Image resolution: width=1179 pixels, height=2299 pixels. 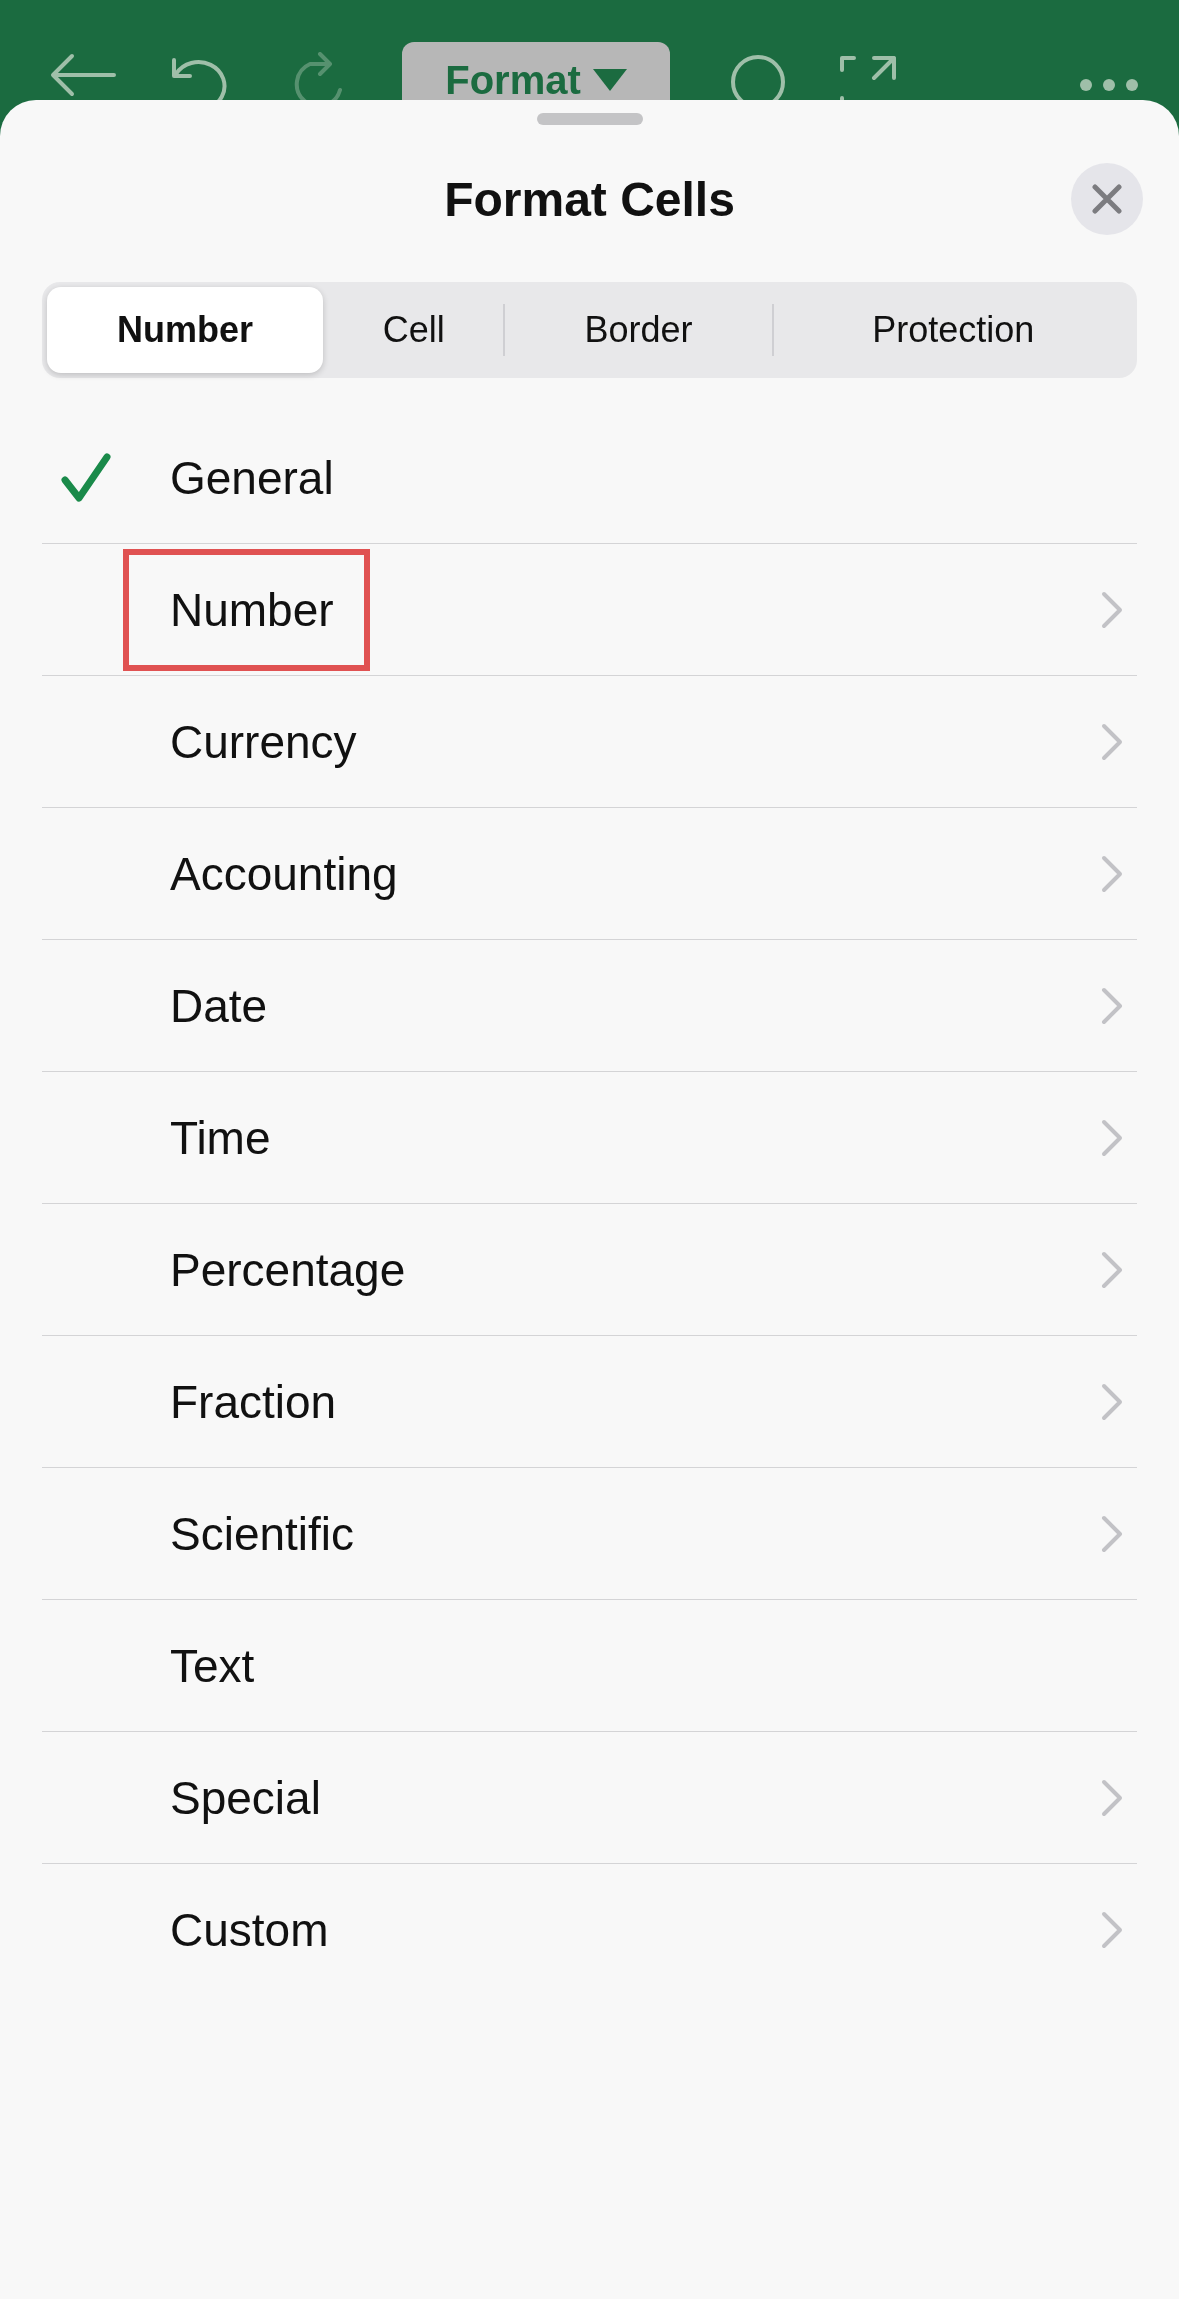 I want to click on caret-icon, so click(x=609, y=80).